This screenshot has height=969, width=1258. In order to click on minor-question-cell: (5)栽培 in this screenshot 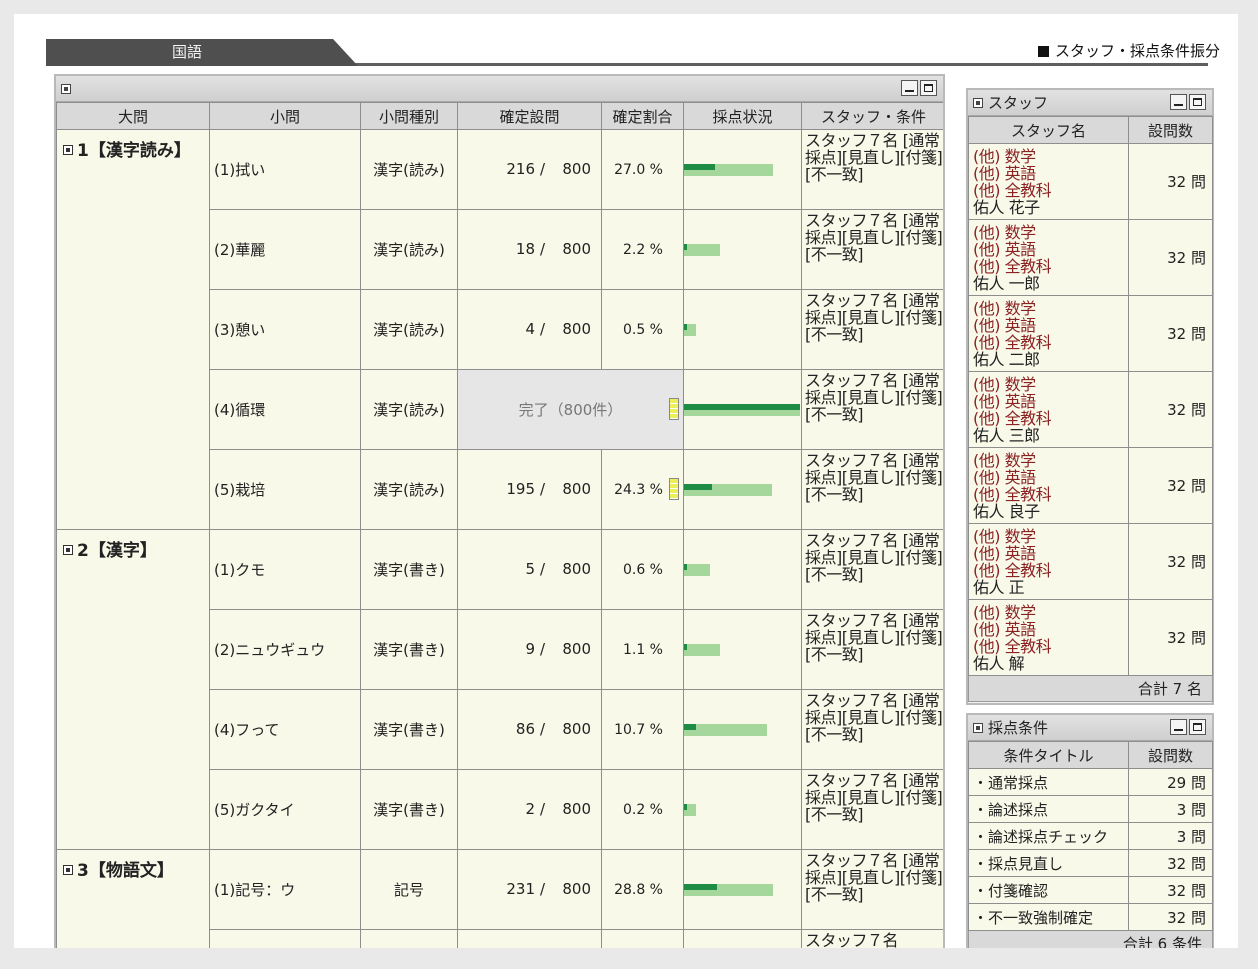, I will do `click(285, 489)`.